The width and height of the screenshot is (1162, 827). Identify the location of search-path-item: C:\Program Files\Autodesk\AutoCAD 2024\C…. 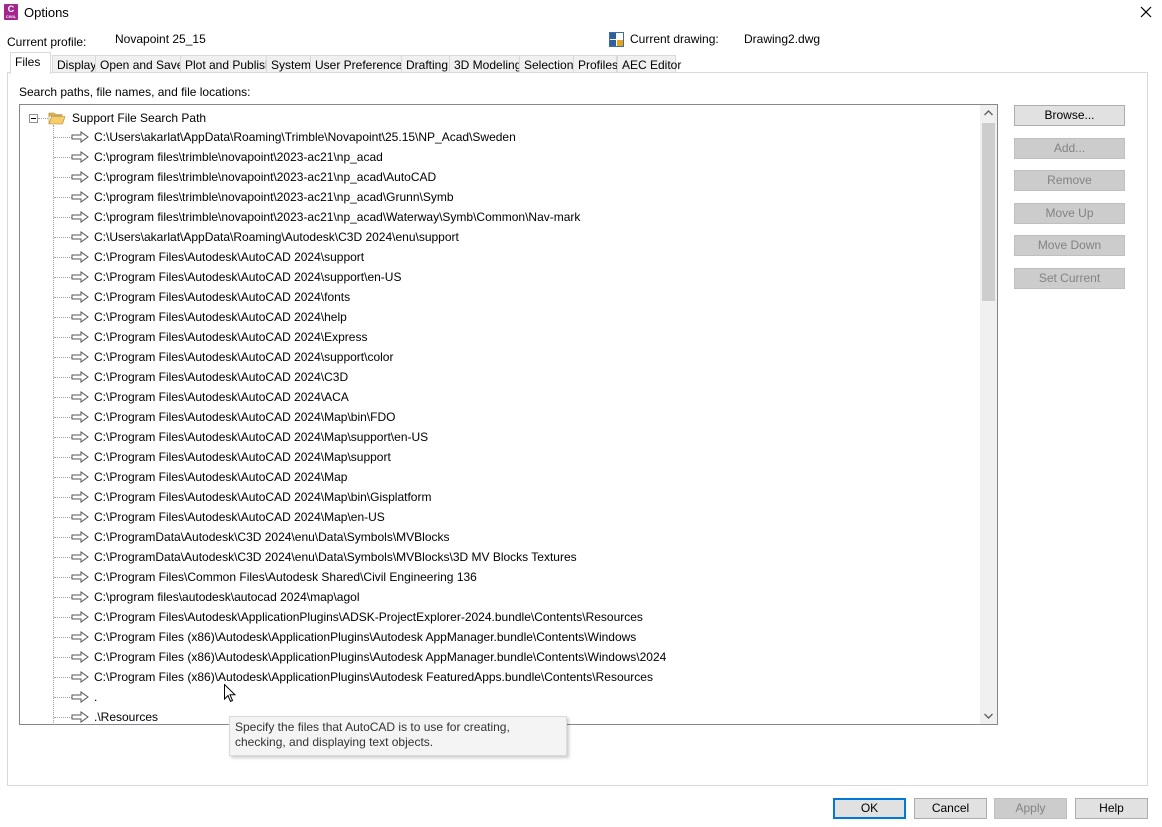
(500, 377).